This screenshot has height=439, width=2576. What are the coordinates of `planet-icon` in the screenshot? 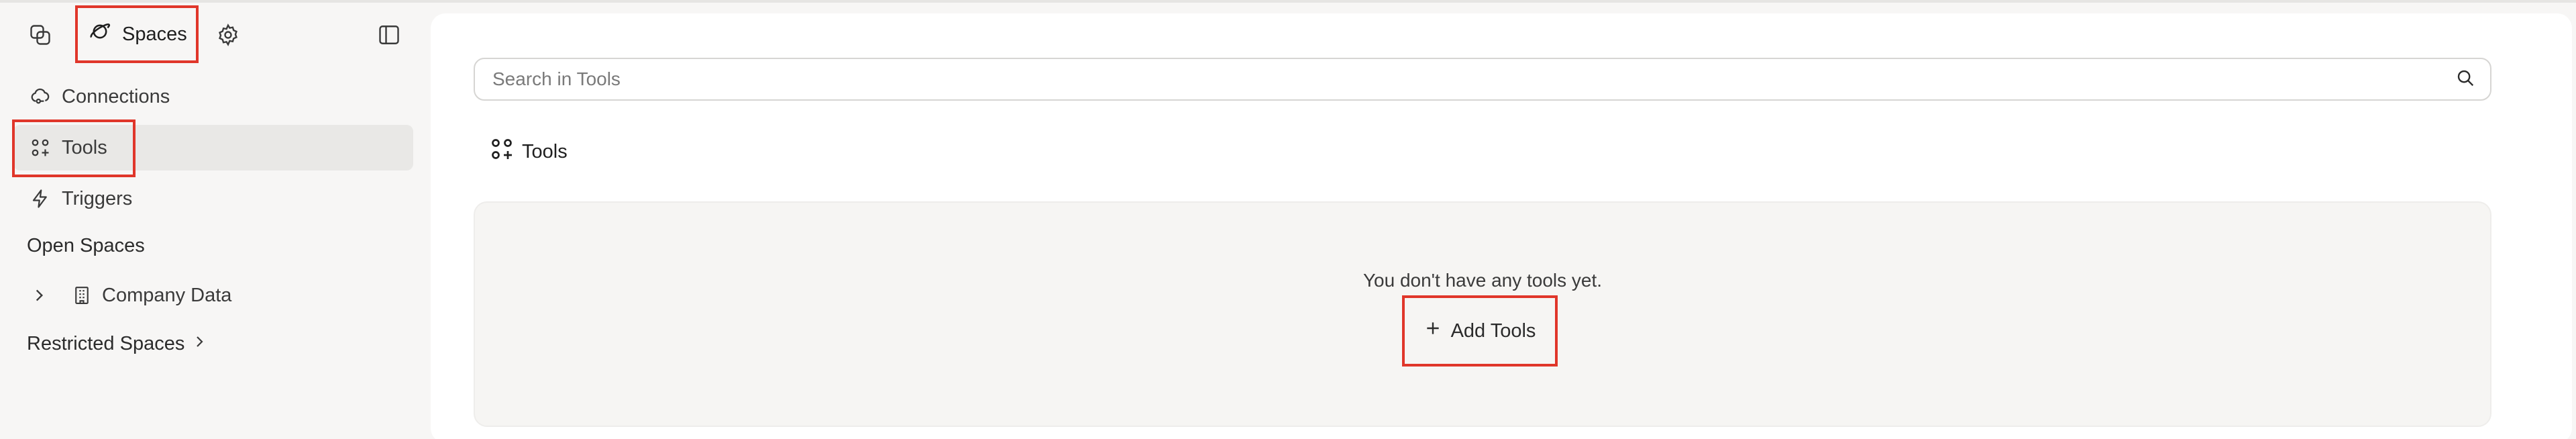 It's located at (100, 34).